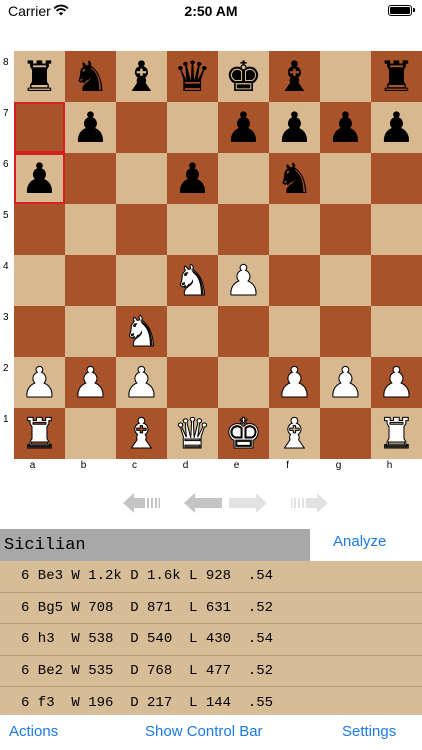 The image size is (422, 750). Describe the element at coordinates (211, 672) in the screenshot. I see `move-row: 6 Be2 W 535 D 768 L 477 .52` at that location.